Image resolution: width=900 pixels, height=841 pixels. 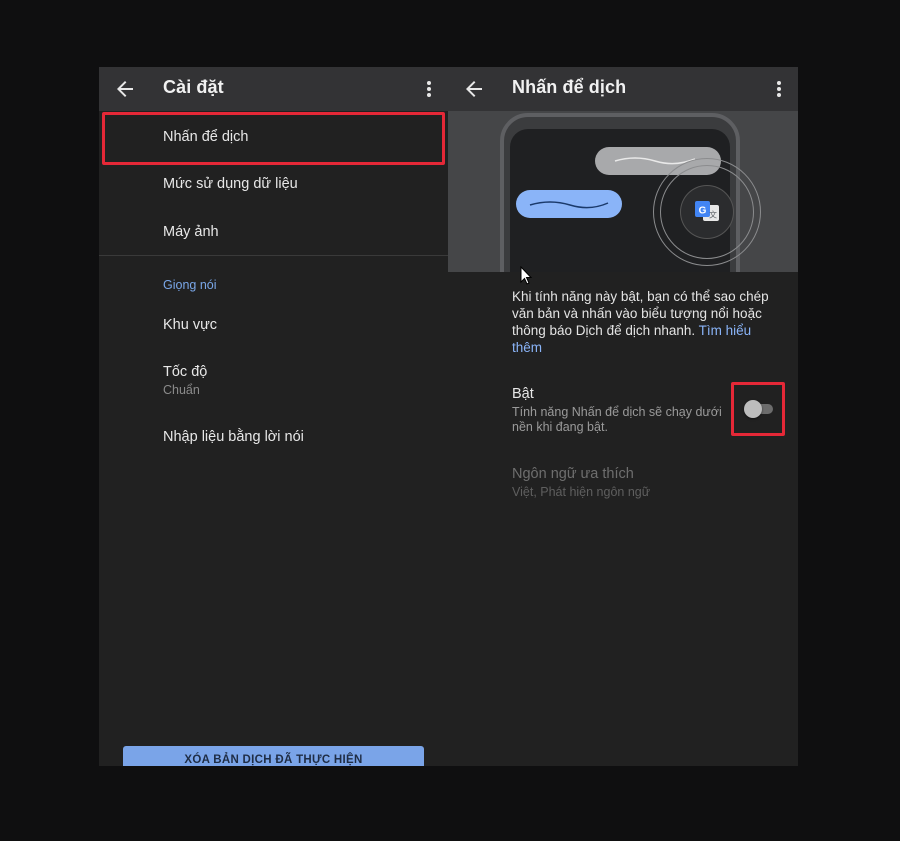 I want to click on tap-to-translate-title: Nhấn để dịch, so click(x=569, y=87).